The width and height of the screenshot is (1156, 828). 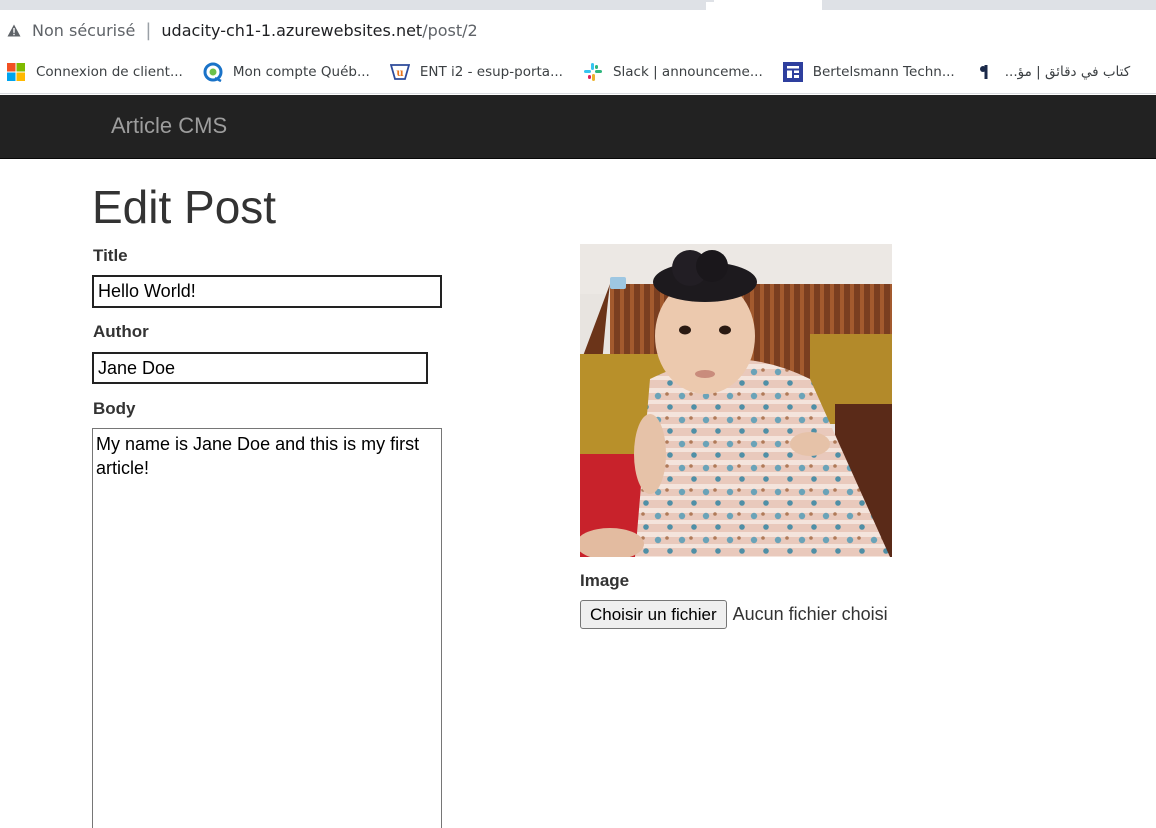 I want to click on url-host: udacity-ch1-1.azurewebsites.net, so click(x=291, y=30).